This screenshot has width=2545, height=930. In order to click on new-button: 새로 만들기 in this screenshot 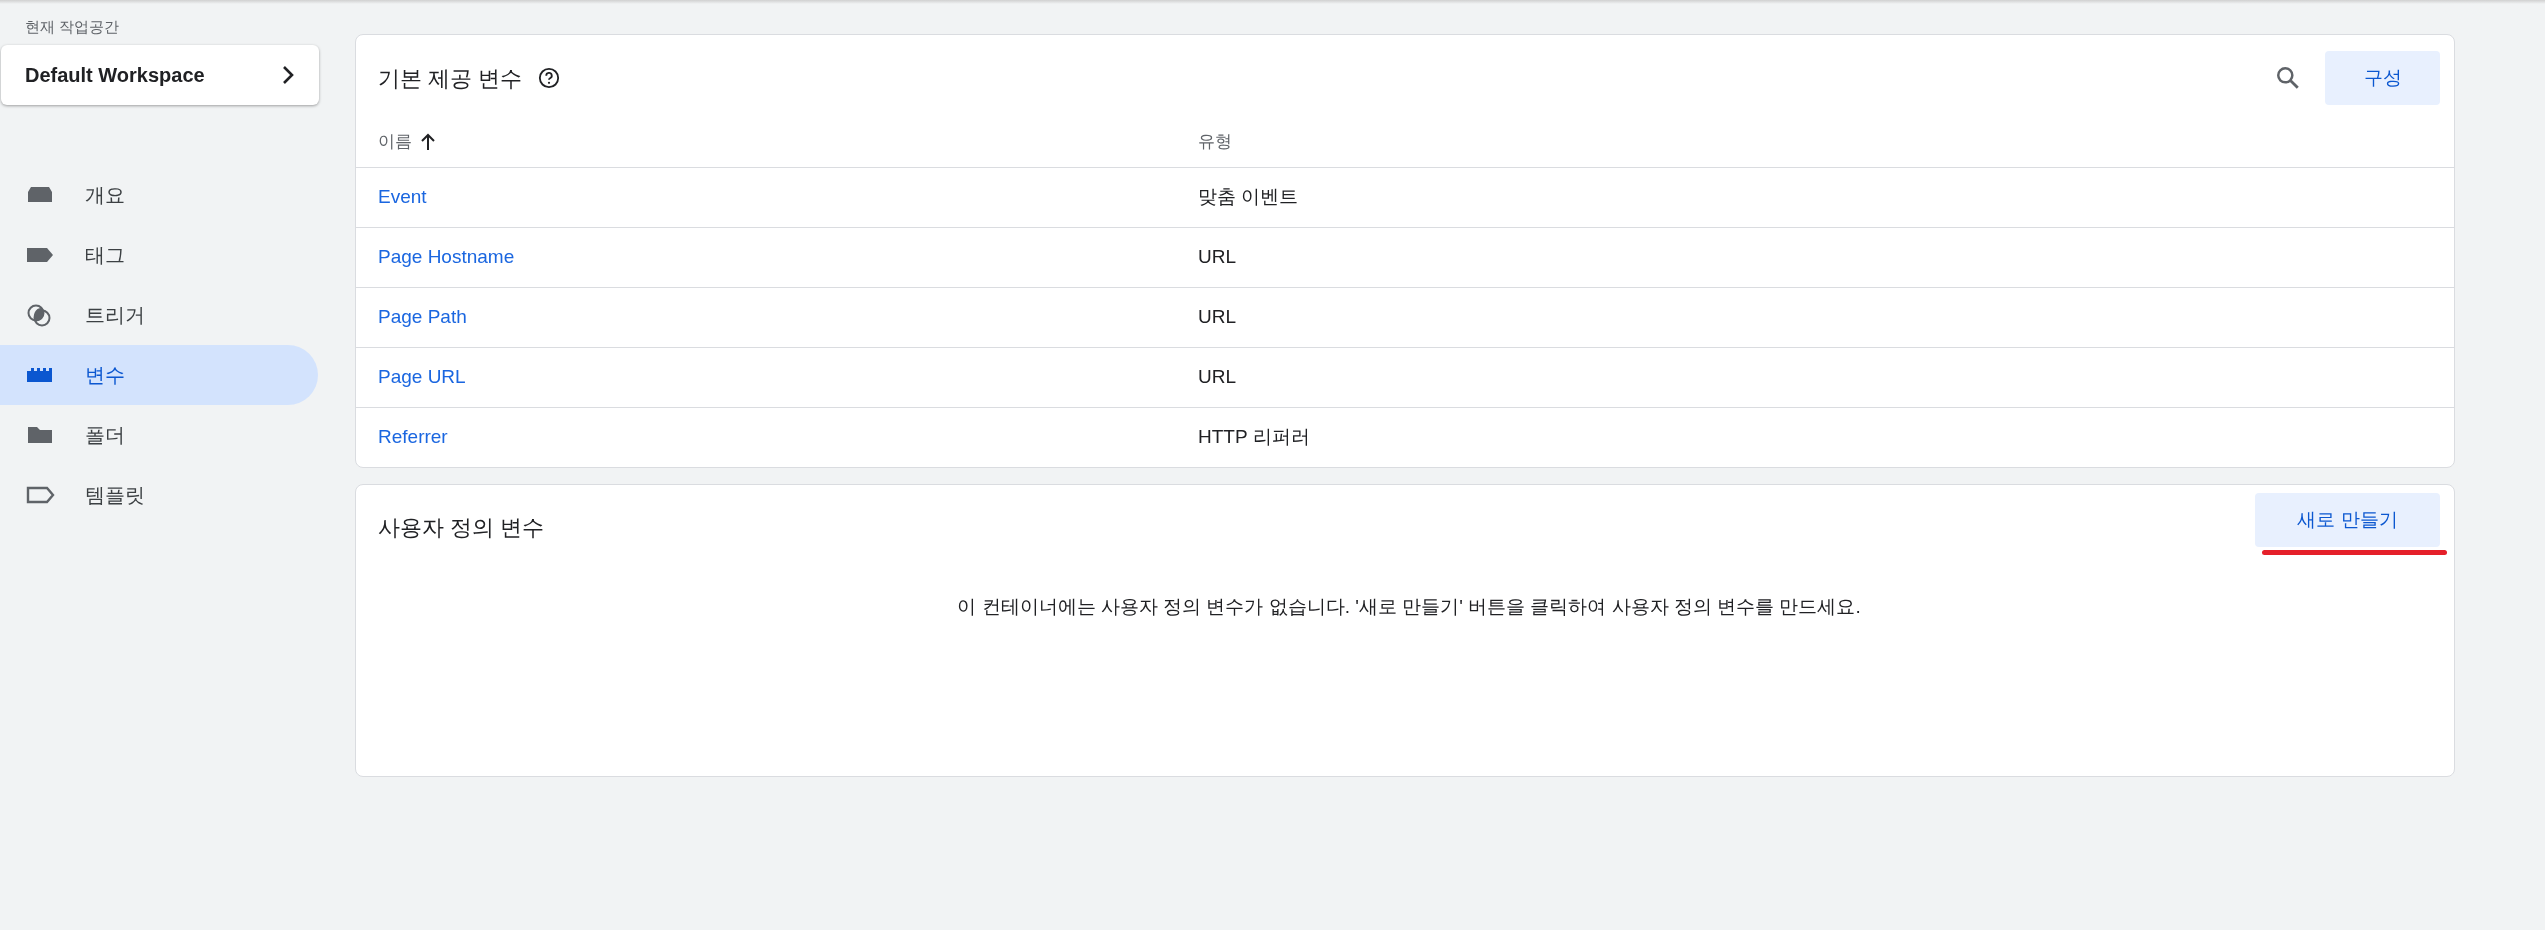, I will do `click(2347, 520)`.